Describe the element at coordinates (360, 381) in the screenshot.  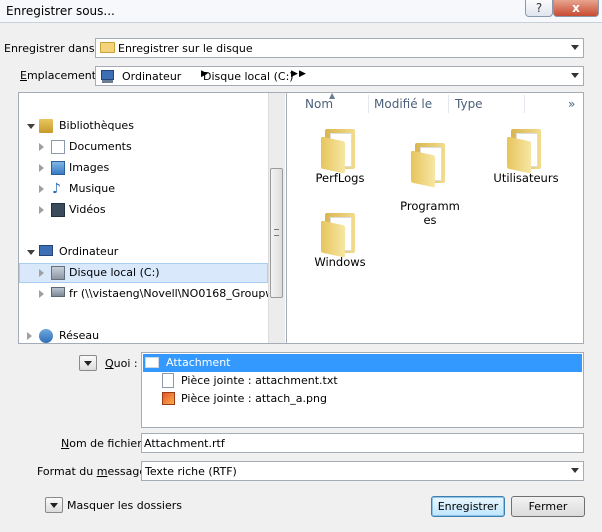
I see `what-item: Pièce jointe : attachment.txt` at that location.